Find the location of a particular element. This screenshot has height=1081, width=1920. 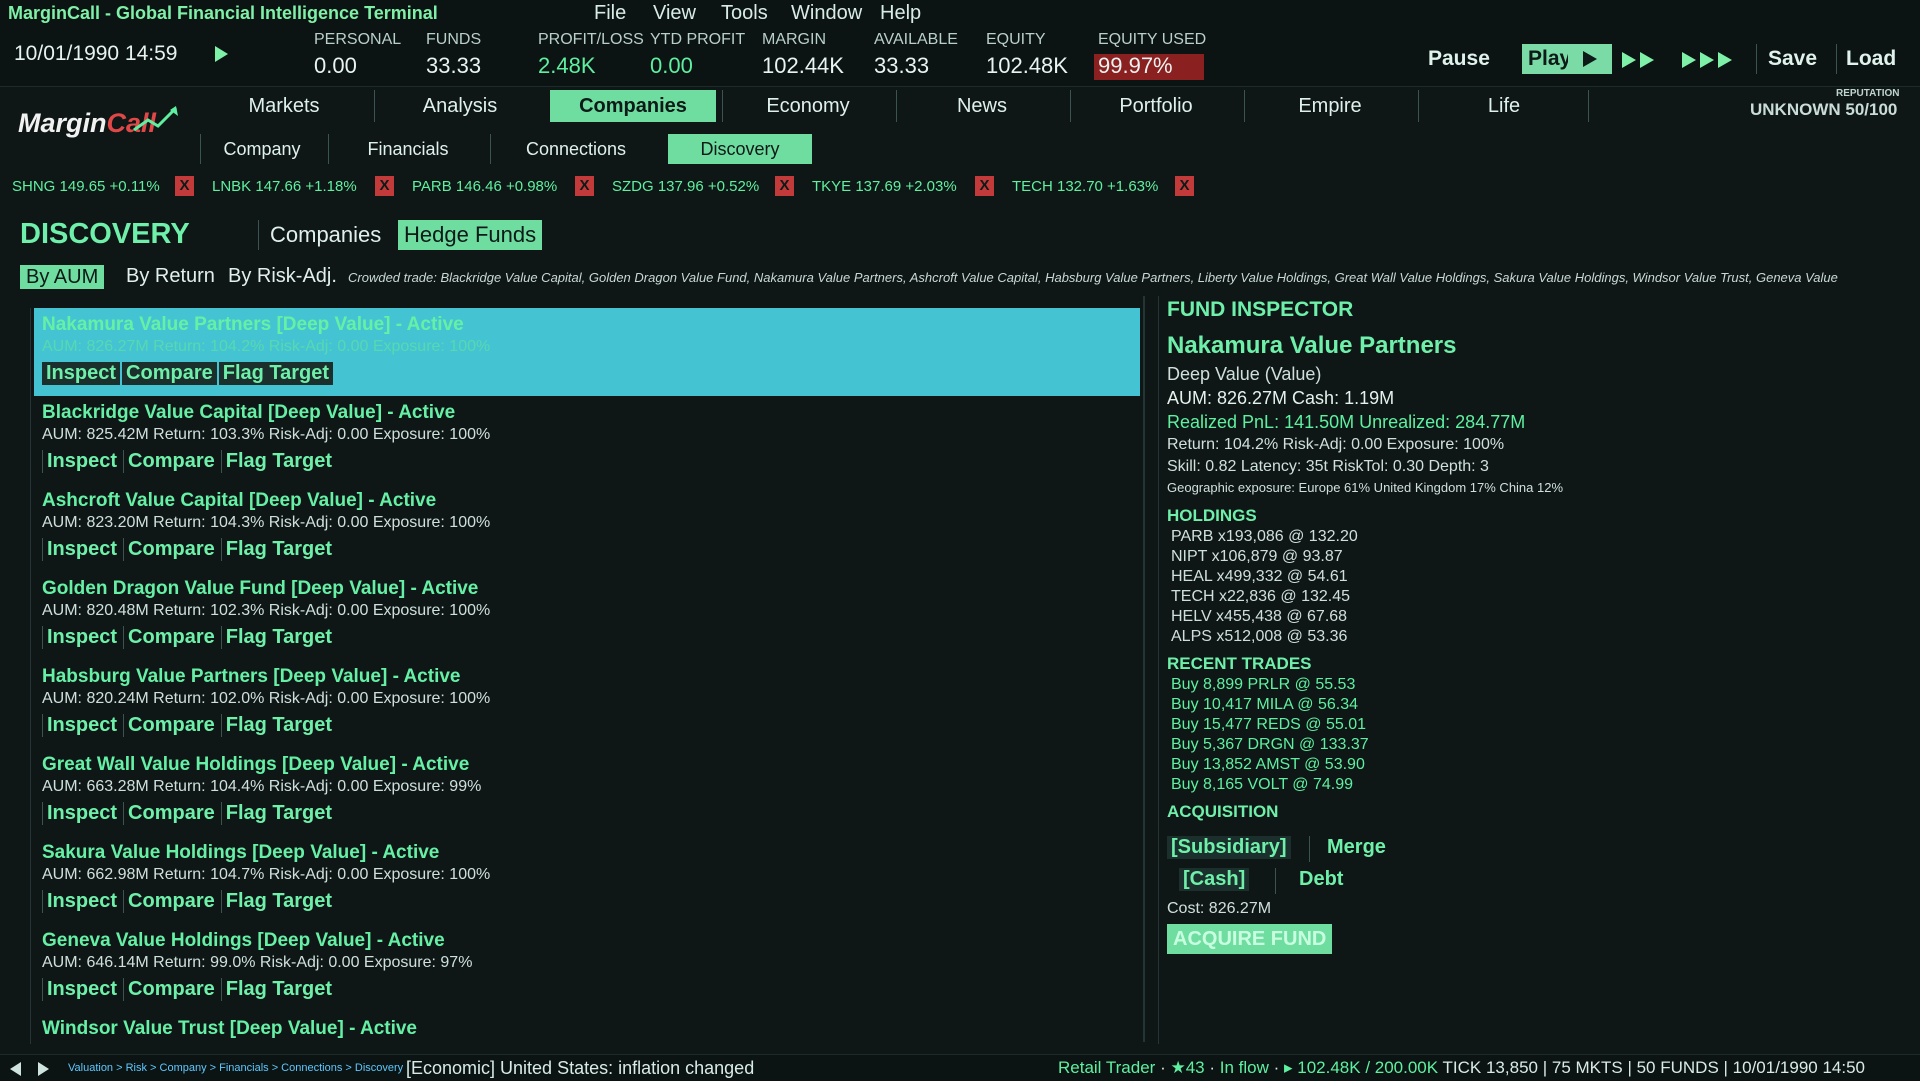

load-button: Load is located at coordinates (1871, 59).